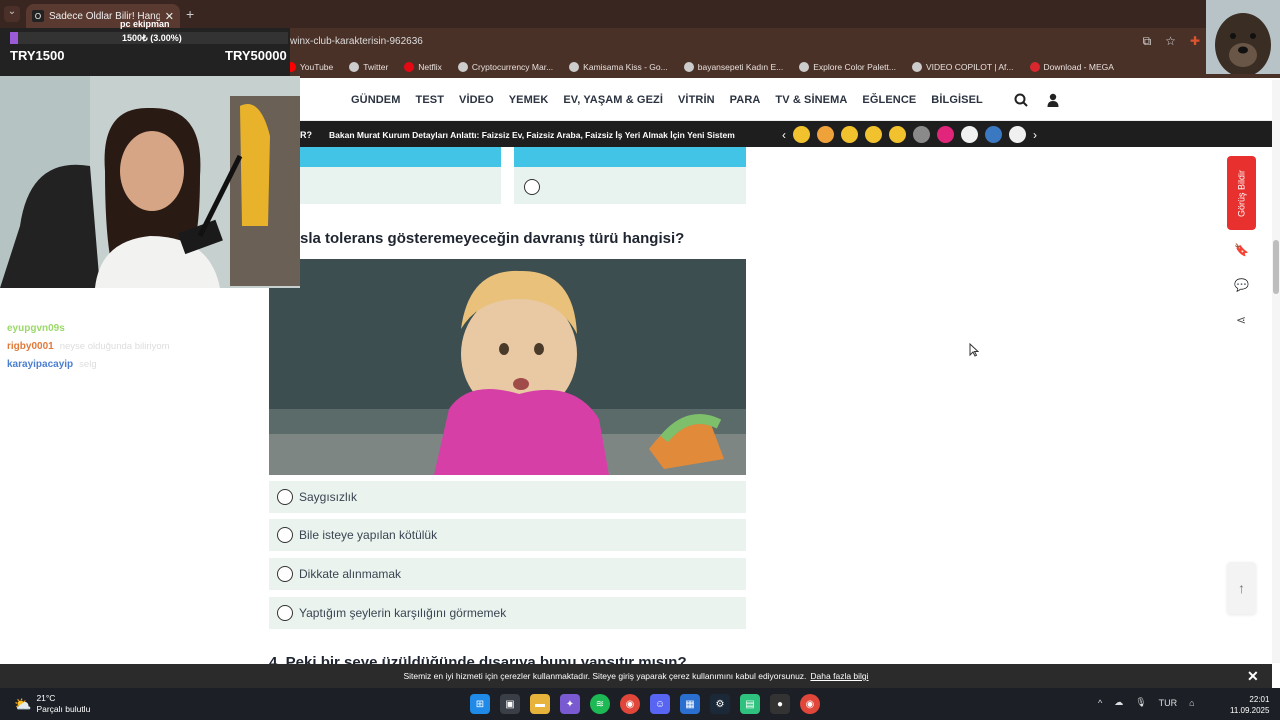 The image size is (1280, 720). Describe the element at coordinates (1118, 702) in the screenshot. I see `cloud-icon: ☁` at that location.